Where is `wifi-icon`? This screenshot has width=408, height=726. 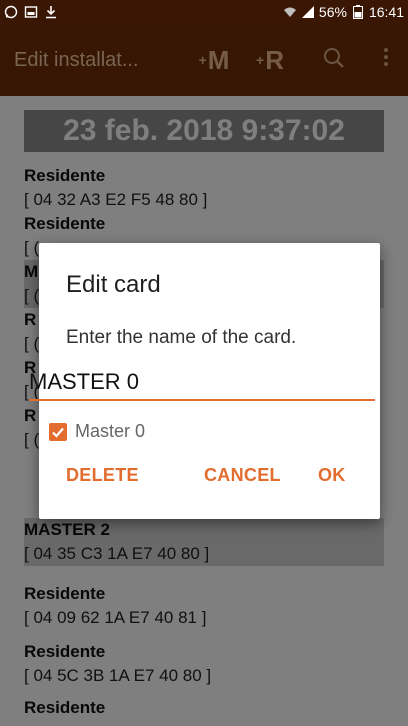
wifi-icon is located at coordinates (290, 12).